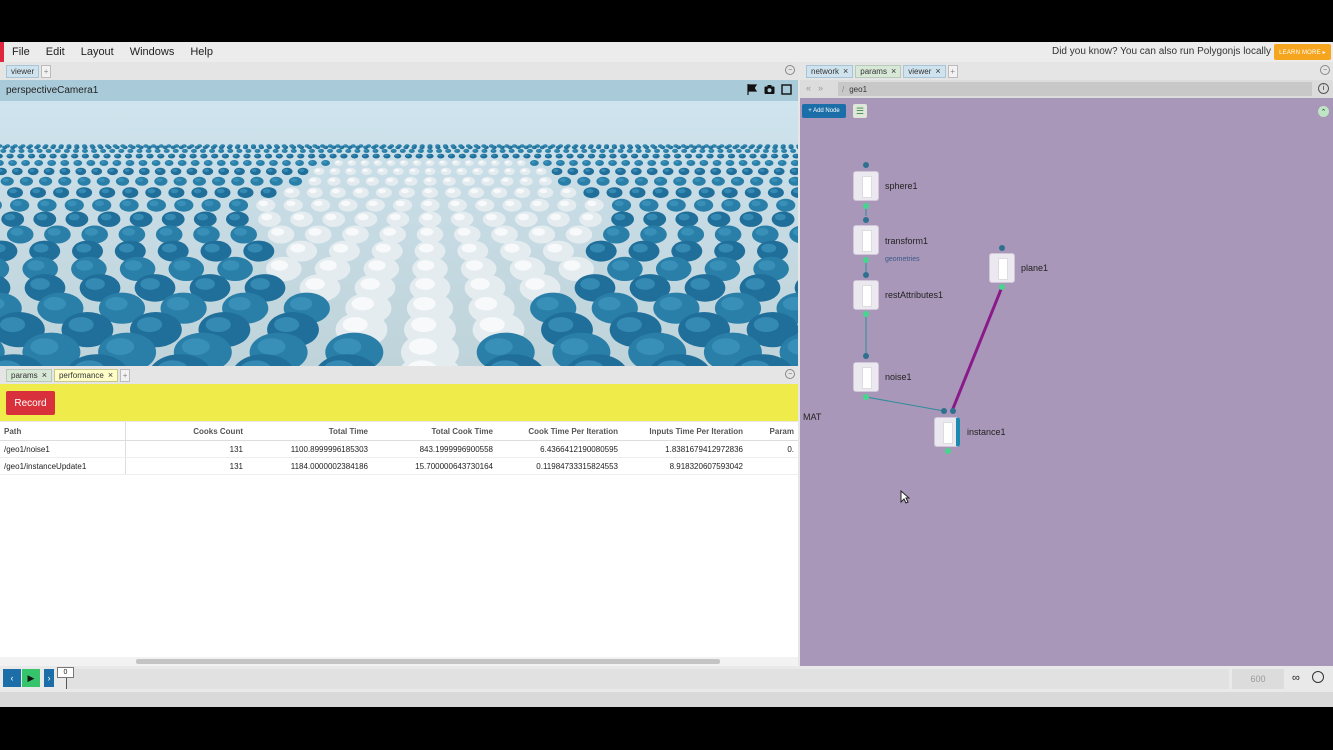 The height and width of the screenshot is (750, 1333). I want to click on menu-layout: Layout, so click(97, 52).